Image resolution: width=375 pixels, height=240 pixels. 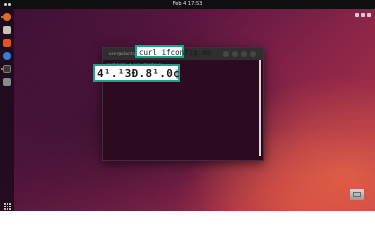 What do you see at coordinates (235, 54) in the screenshot?
I see `menu-icon` at bounding box center [235, 54].